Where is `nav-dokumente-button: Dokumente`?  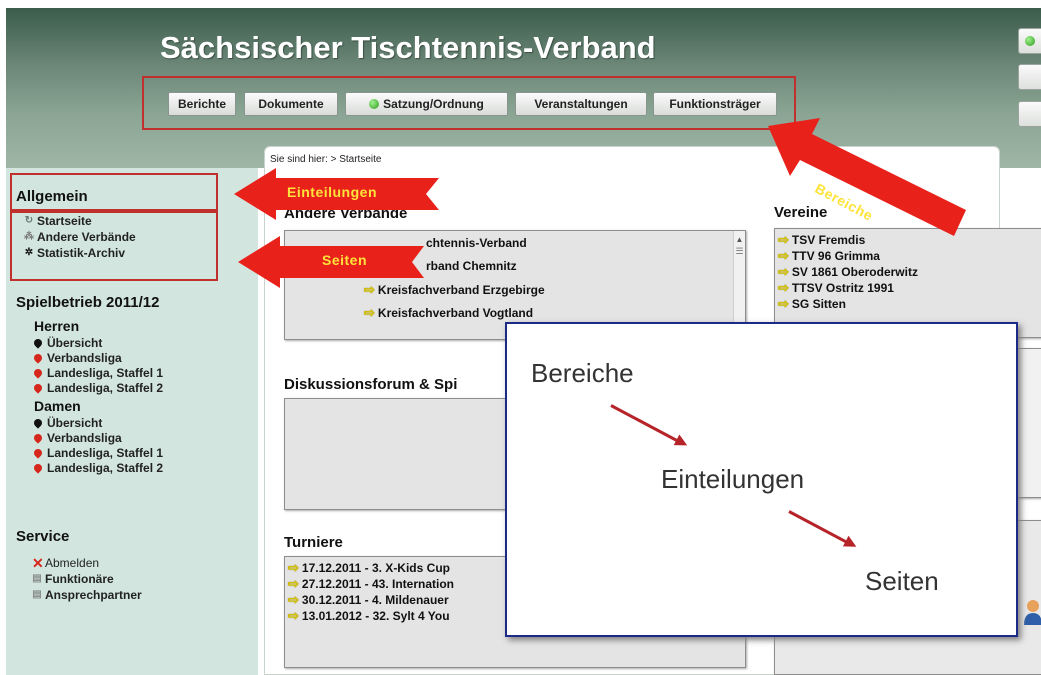
nav-dokumente-button: Dokumente is located at coordinates (291, 104).